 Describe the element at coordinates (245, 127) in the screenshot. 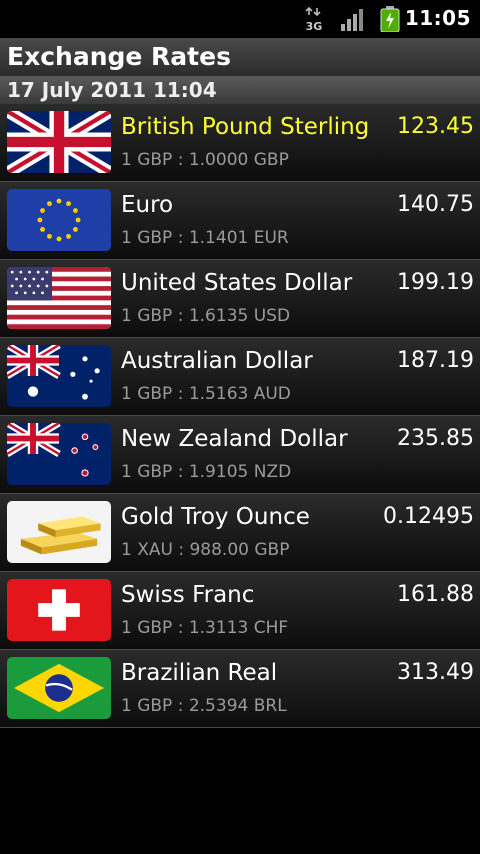

I see `currency-name: British Pound Sterling` at that location.